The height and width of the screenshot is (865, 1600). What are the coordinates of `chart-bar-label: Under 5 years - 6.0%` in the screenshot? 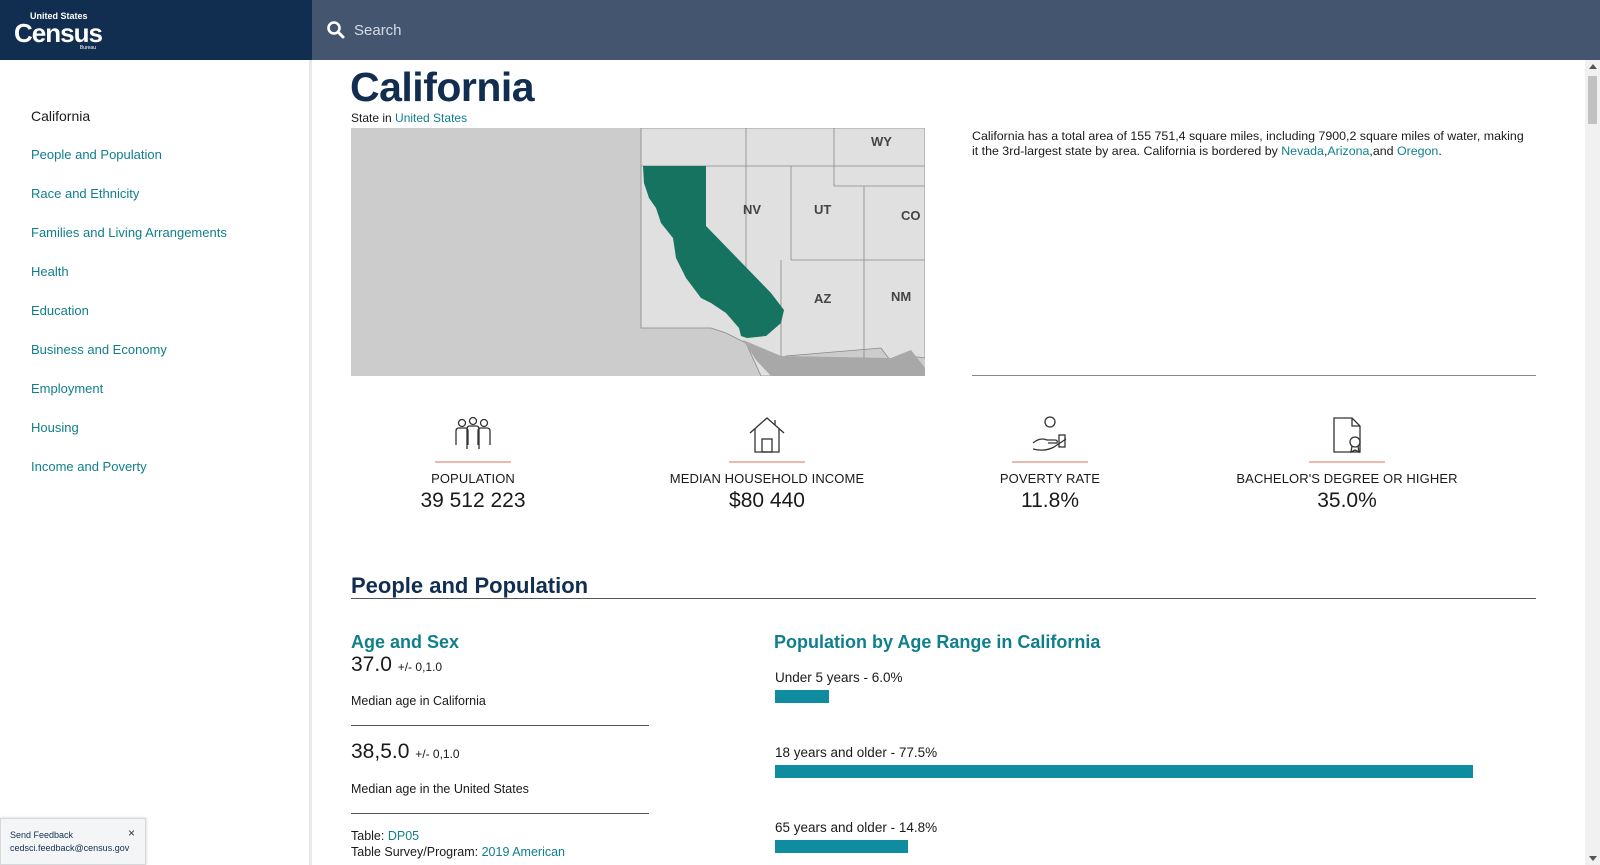 It's located at (839, 677).